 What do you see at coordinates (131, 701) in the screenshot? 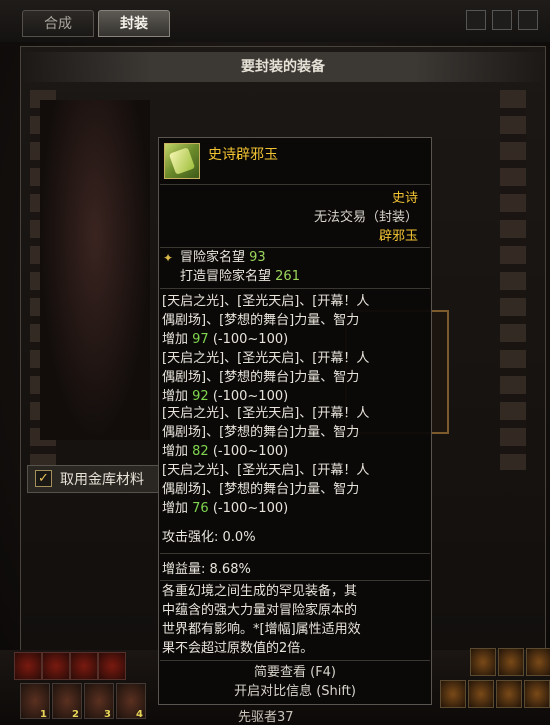
I see `potion-slot-4: 4` at bounding box center [131, 701].